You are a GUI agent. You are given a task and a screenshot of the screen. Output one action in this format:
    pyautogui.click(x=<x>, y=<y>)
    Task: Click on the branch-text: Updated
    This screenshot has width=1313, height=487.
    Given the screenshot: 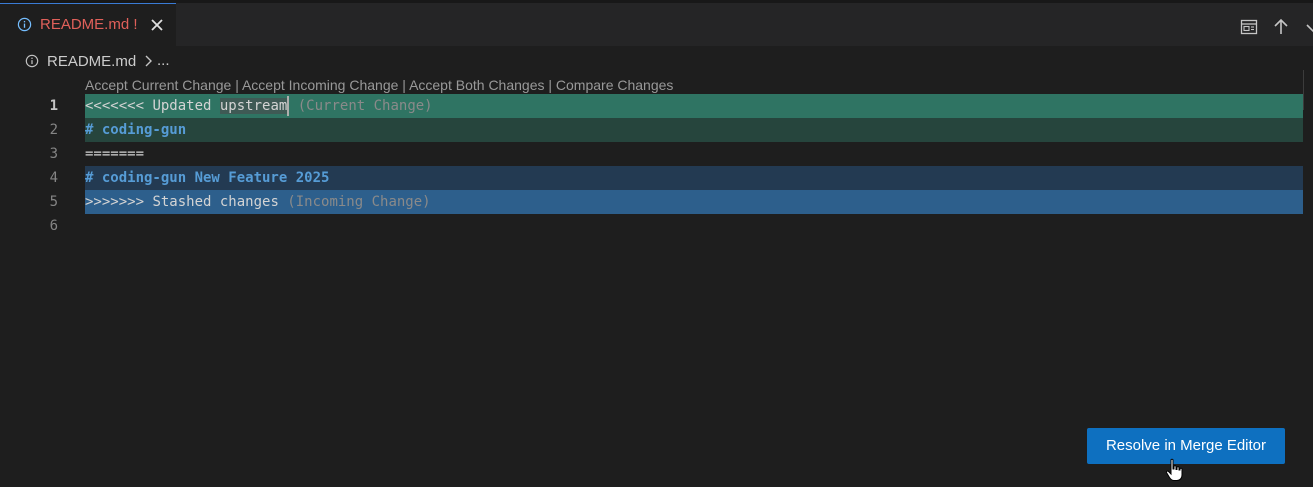 What is the action you would take?
    pyautogui.click(x=186, y=106)
    